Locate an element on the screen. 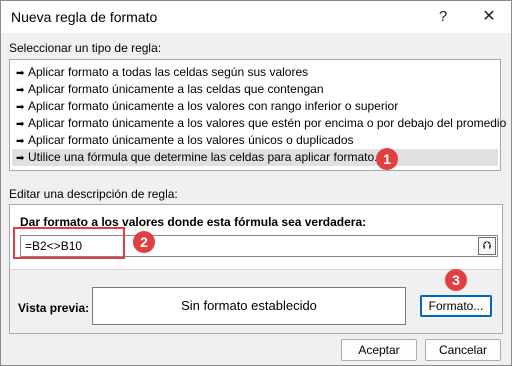 The image size is (512, 366). rule-type-label: Seleccionar un tipo de regla: is located at coordinates (85, 48).